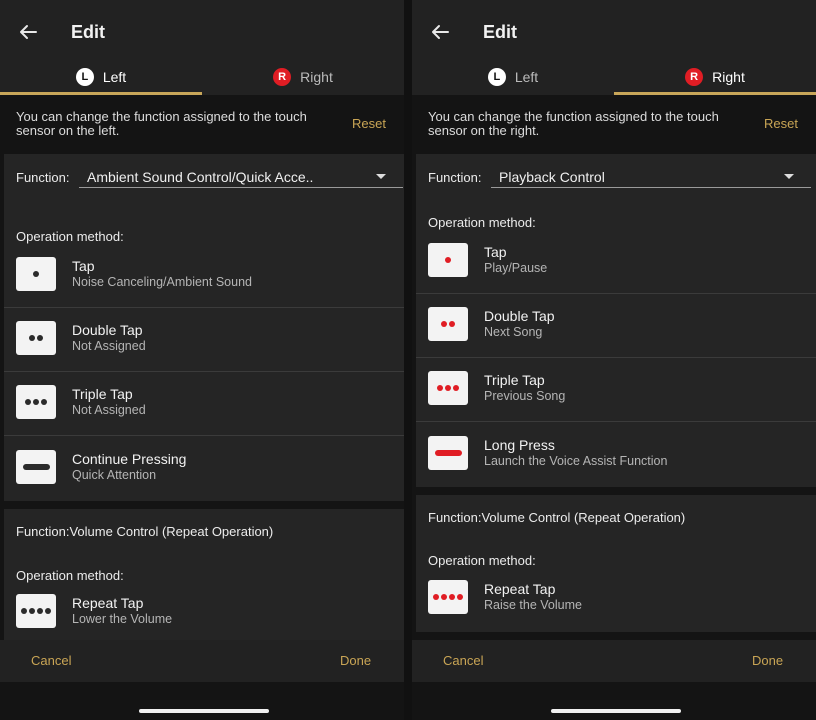  I want to click on operation-subtitle: Previous Song, so click(525, 396).